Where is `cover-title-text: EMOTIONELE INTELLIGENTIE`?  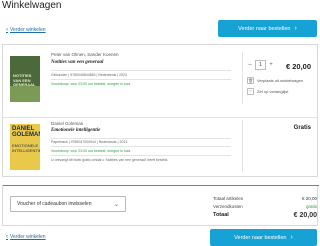
cover-title-text: EMOTIONELE INTELLIGENTIE is located at coordinates (26, 148).